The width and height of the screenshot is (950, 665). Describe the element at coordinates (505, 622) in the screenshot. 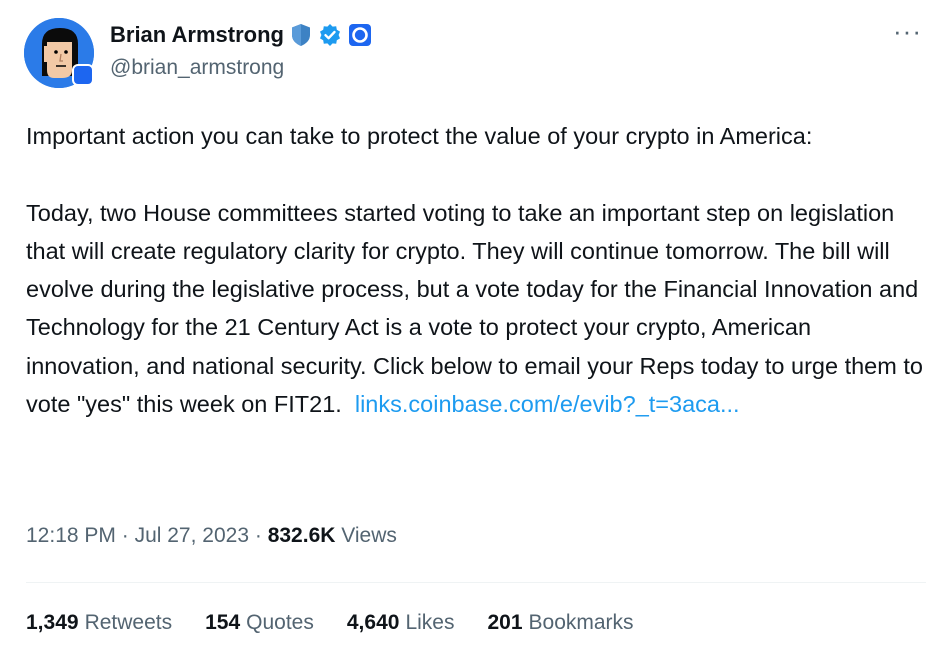

I see `bookmarks-count: 201` at that location.